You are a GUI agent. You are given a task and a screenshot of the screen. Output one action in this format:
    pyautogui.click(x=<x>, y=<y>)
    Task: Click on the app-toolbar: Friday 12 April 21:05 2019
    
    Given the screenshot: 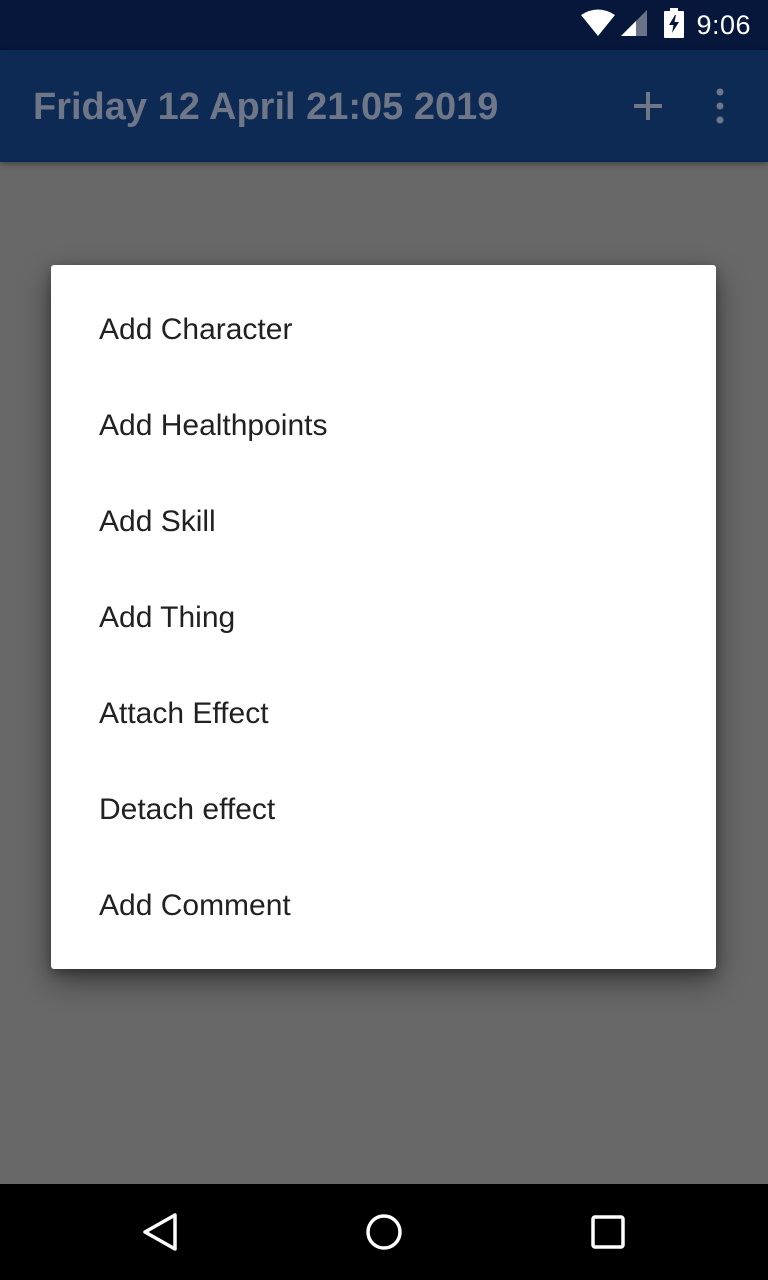 What is the action you would take?
    pyautogui.click(x=384, y=106)
    